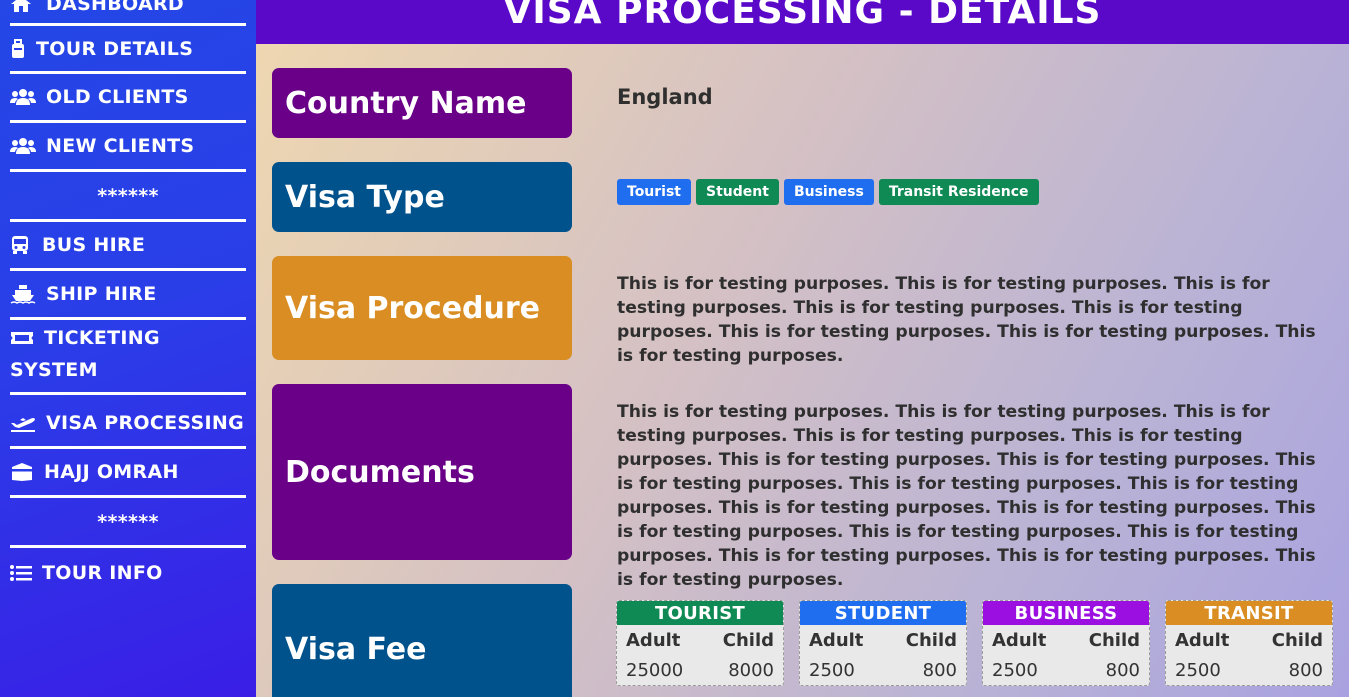  I want to click on ship-icon, so click(23, 294).